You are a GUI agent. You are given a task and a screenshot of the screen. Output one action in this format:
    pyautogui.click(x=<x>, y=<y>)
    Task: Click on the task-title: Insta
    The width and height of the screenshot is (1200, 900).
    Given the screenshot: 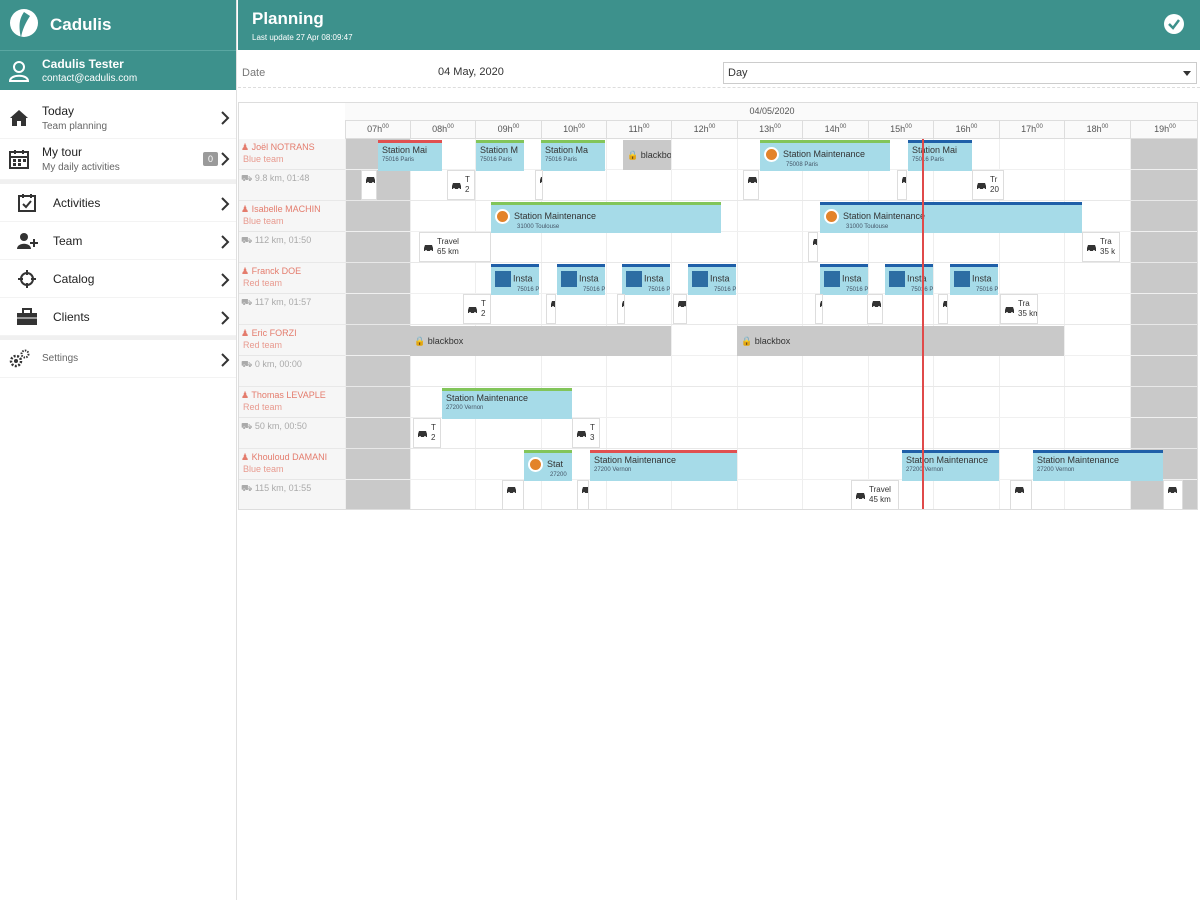 What is the action you would take?
    pyautogui.click(x=720, y=278)
    